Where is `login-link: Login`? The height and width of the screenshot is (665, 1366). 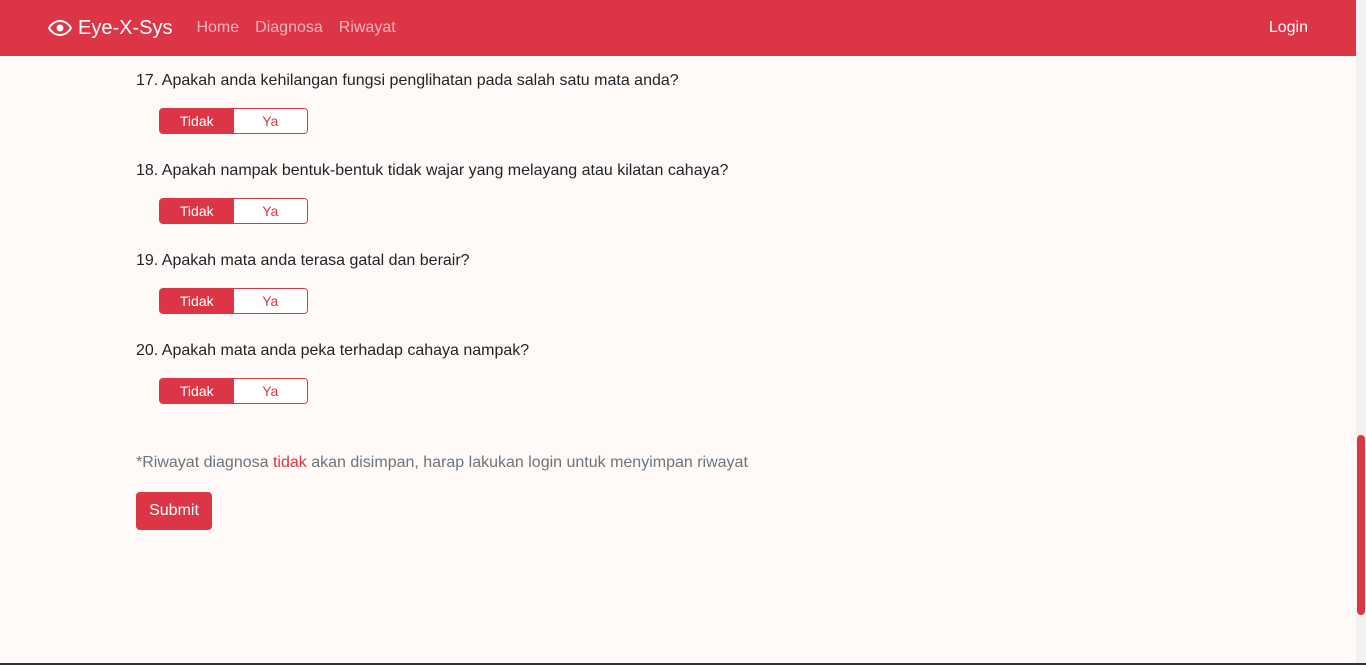 login-link: Login is located at coordinates (1288, 28).